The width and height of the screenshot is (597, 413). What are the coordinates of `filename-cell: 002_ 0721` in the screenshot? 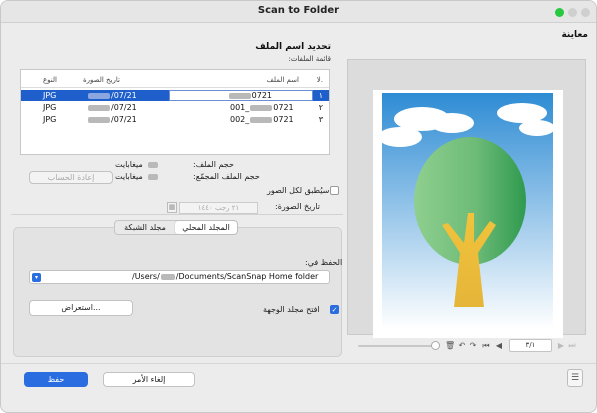 It's located at (262, 119).